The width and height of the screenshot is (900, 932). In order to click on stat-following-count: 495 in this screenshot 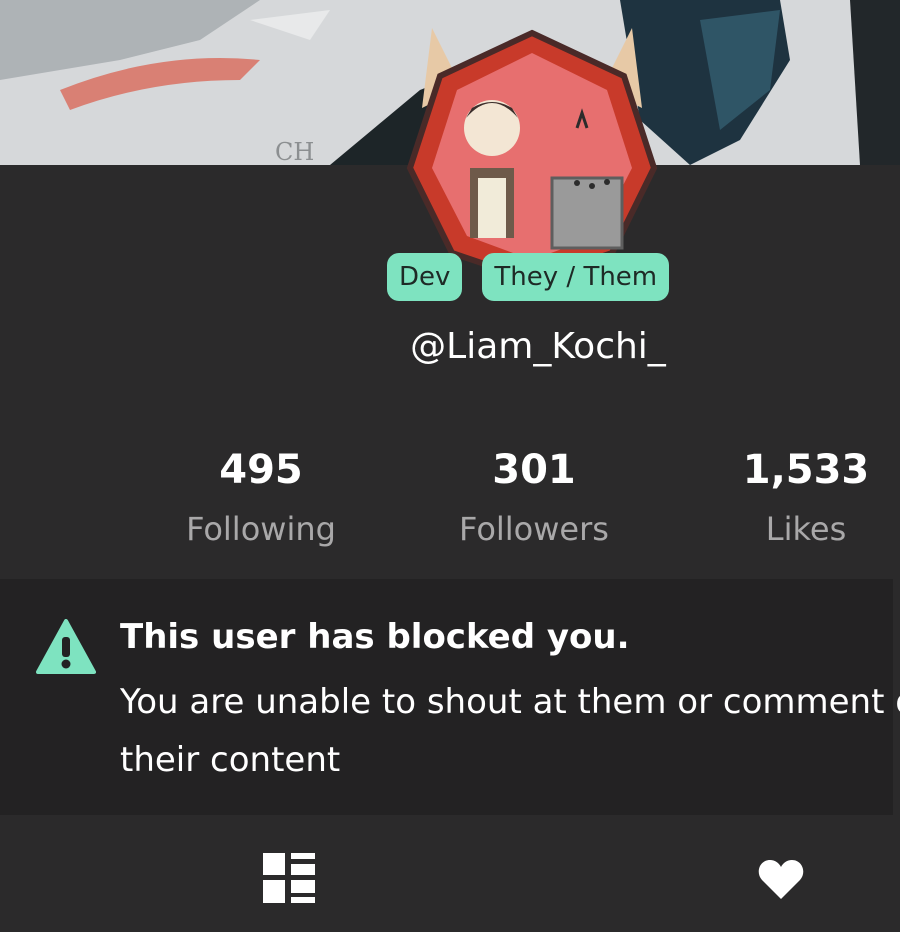, I will do `click(261, 470)`.